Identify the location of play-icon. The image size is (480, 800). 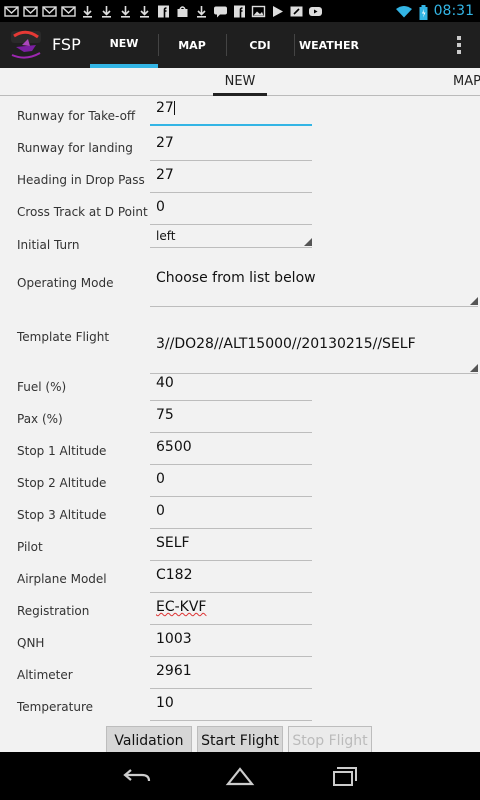
(277, 11).